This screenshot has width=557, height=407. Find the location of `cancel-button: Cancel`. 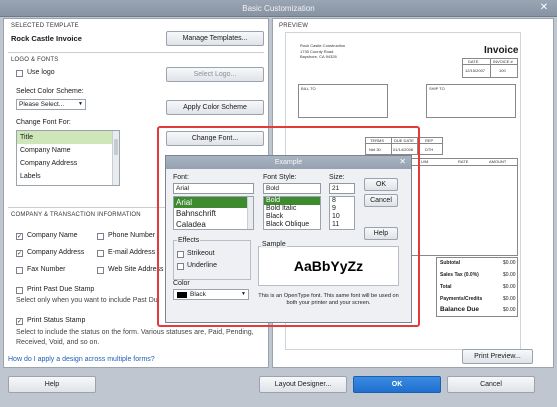

cancel-button: Cancel is located at coordinates (491, 384).